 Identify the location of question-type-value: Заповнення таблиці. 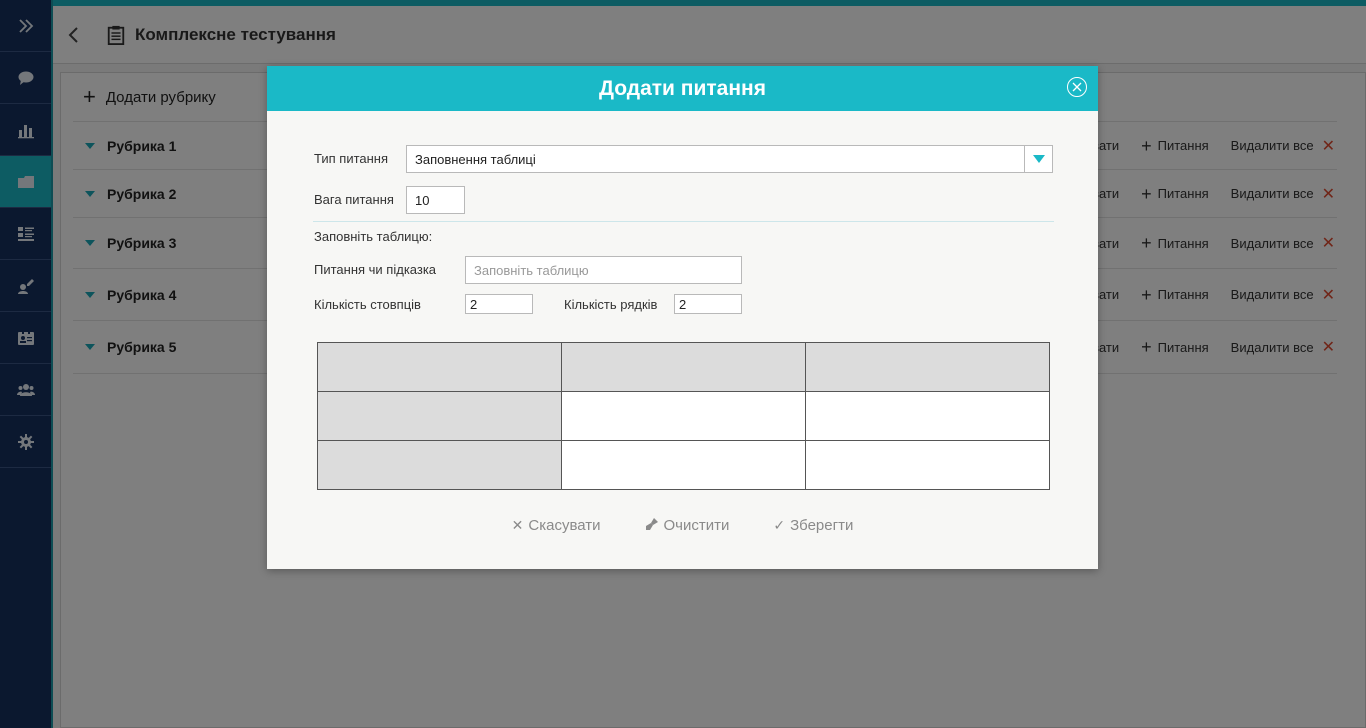
(475, 159).